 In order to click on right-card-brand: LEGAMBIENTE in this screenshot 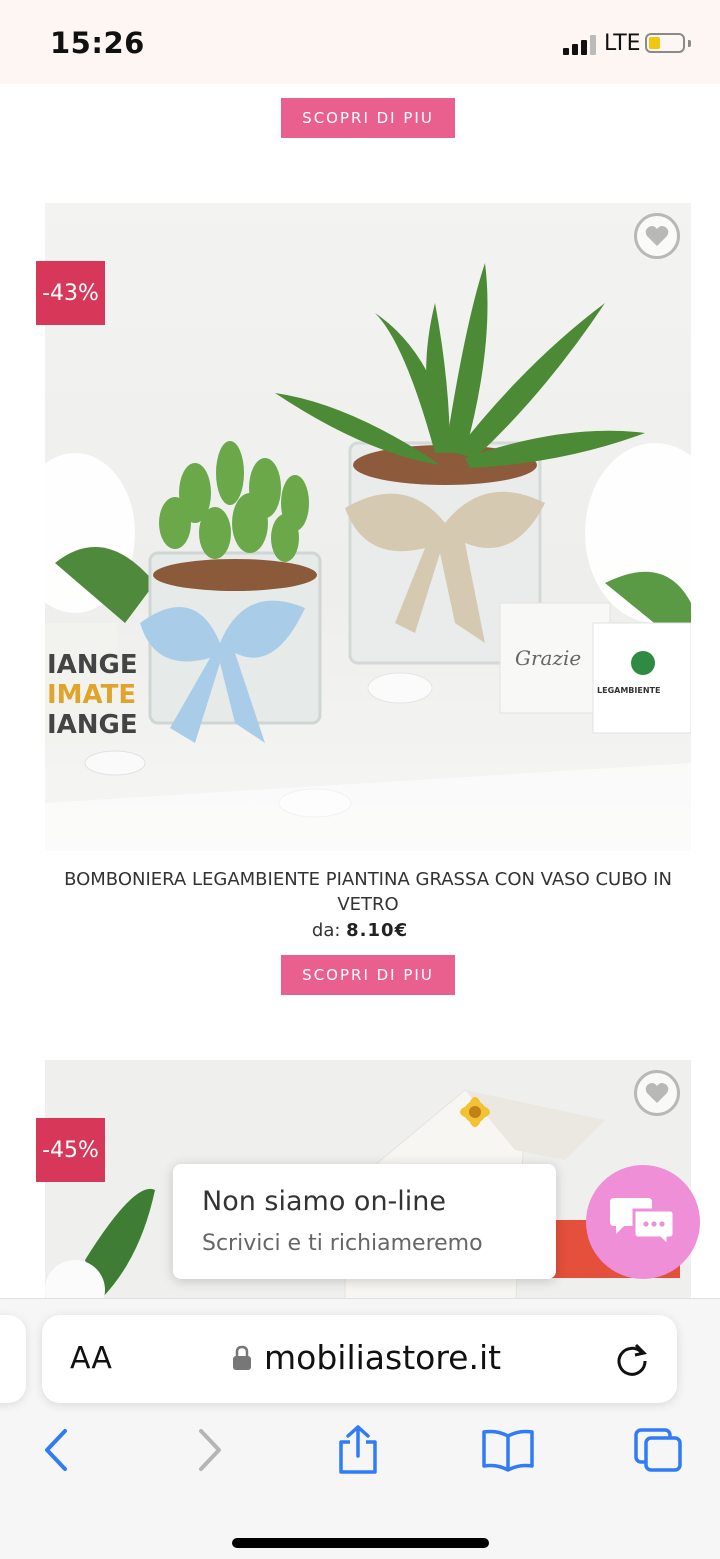, I will do `click(628, 690)`.